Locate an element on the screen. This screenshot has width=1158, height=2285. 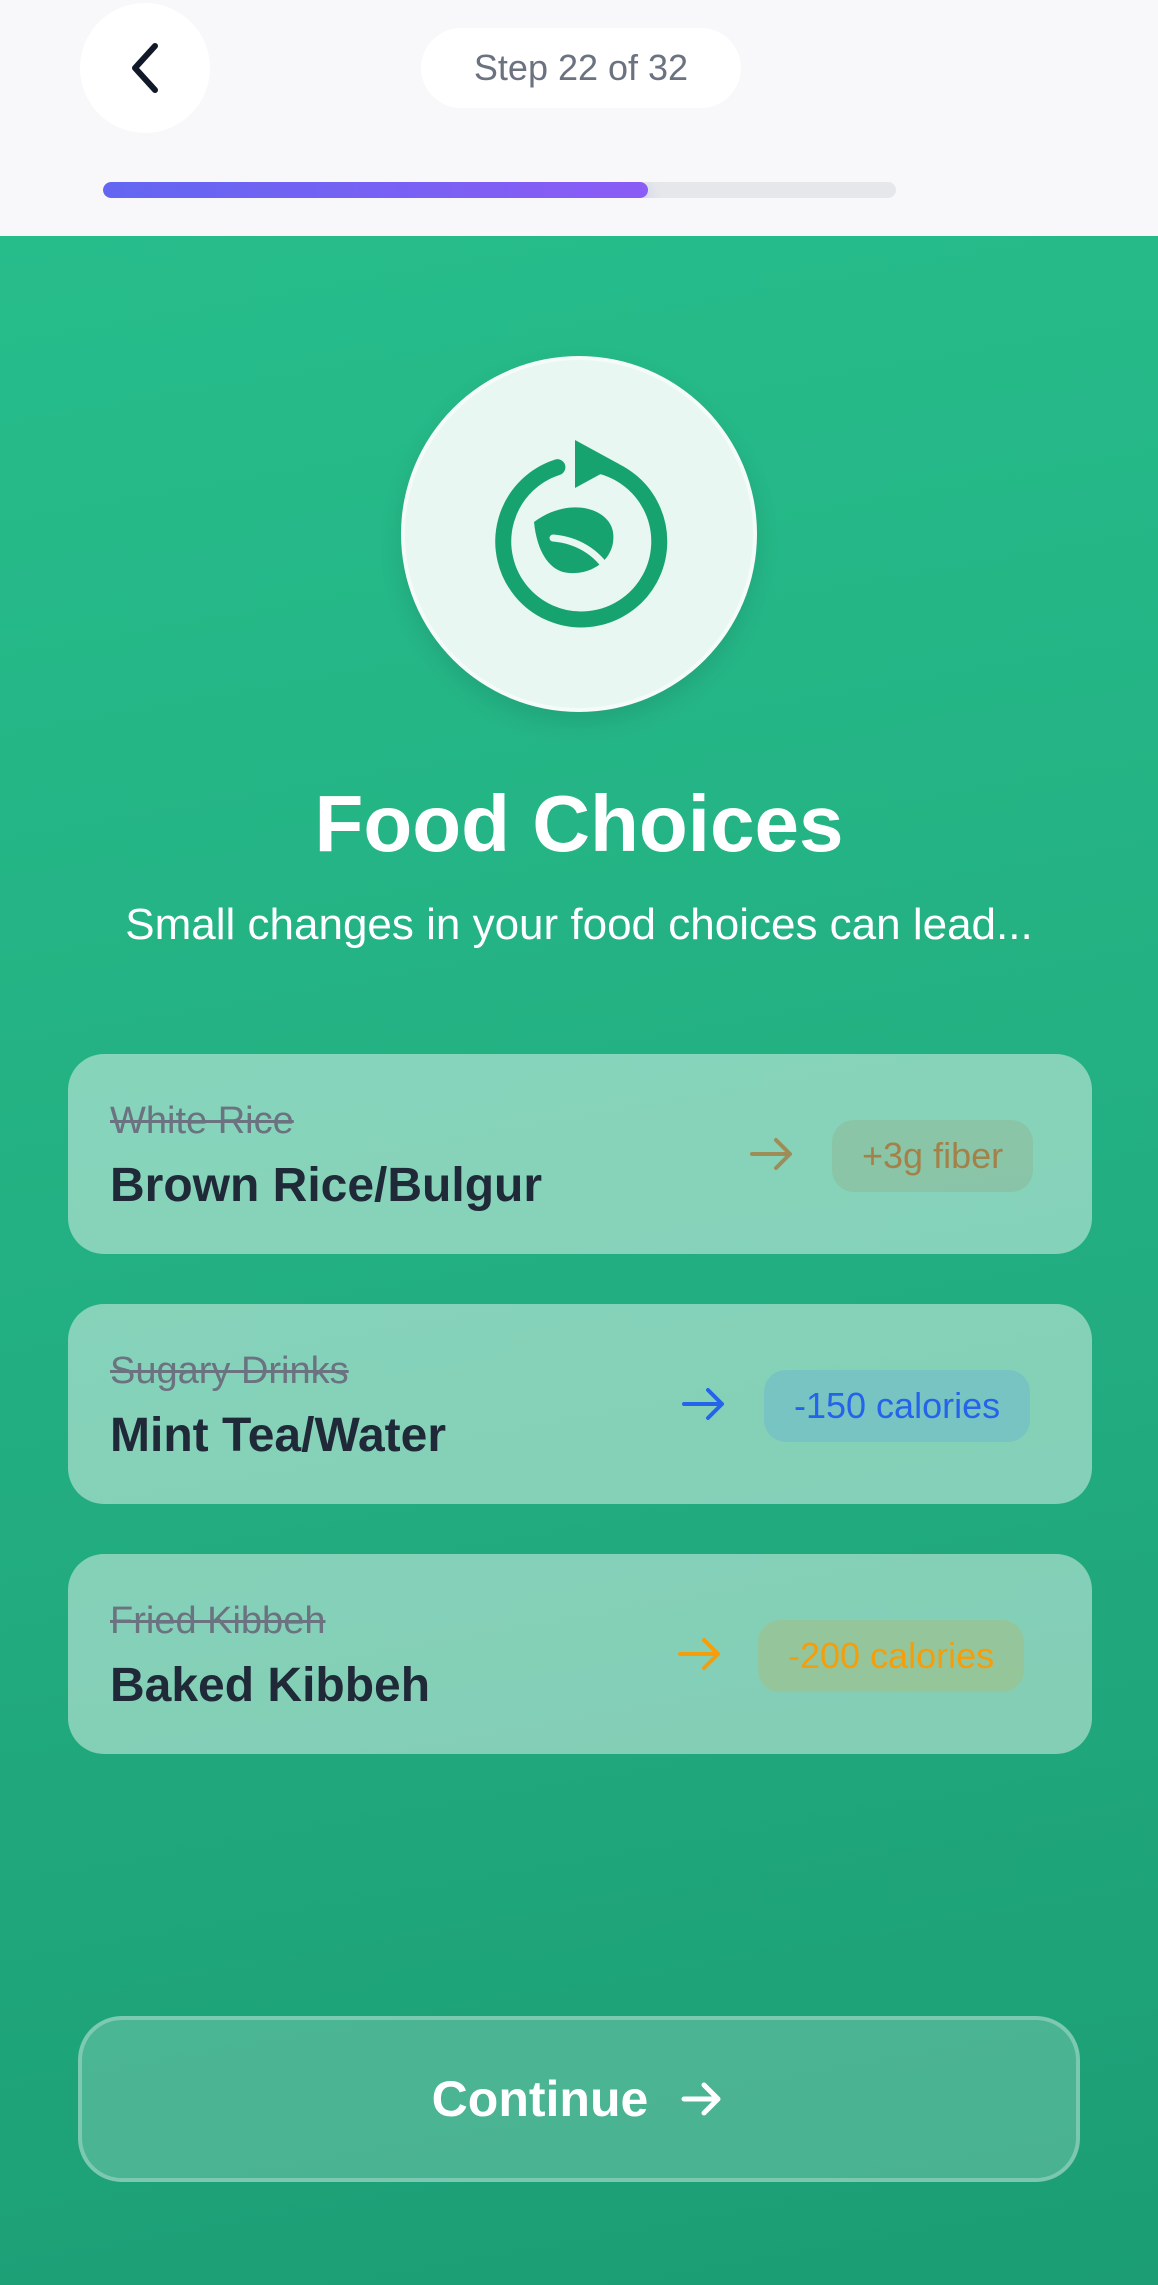
chevron-left-icon is located at coordinates (145, 68).